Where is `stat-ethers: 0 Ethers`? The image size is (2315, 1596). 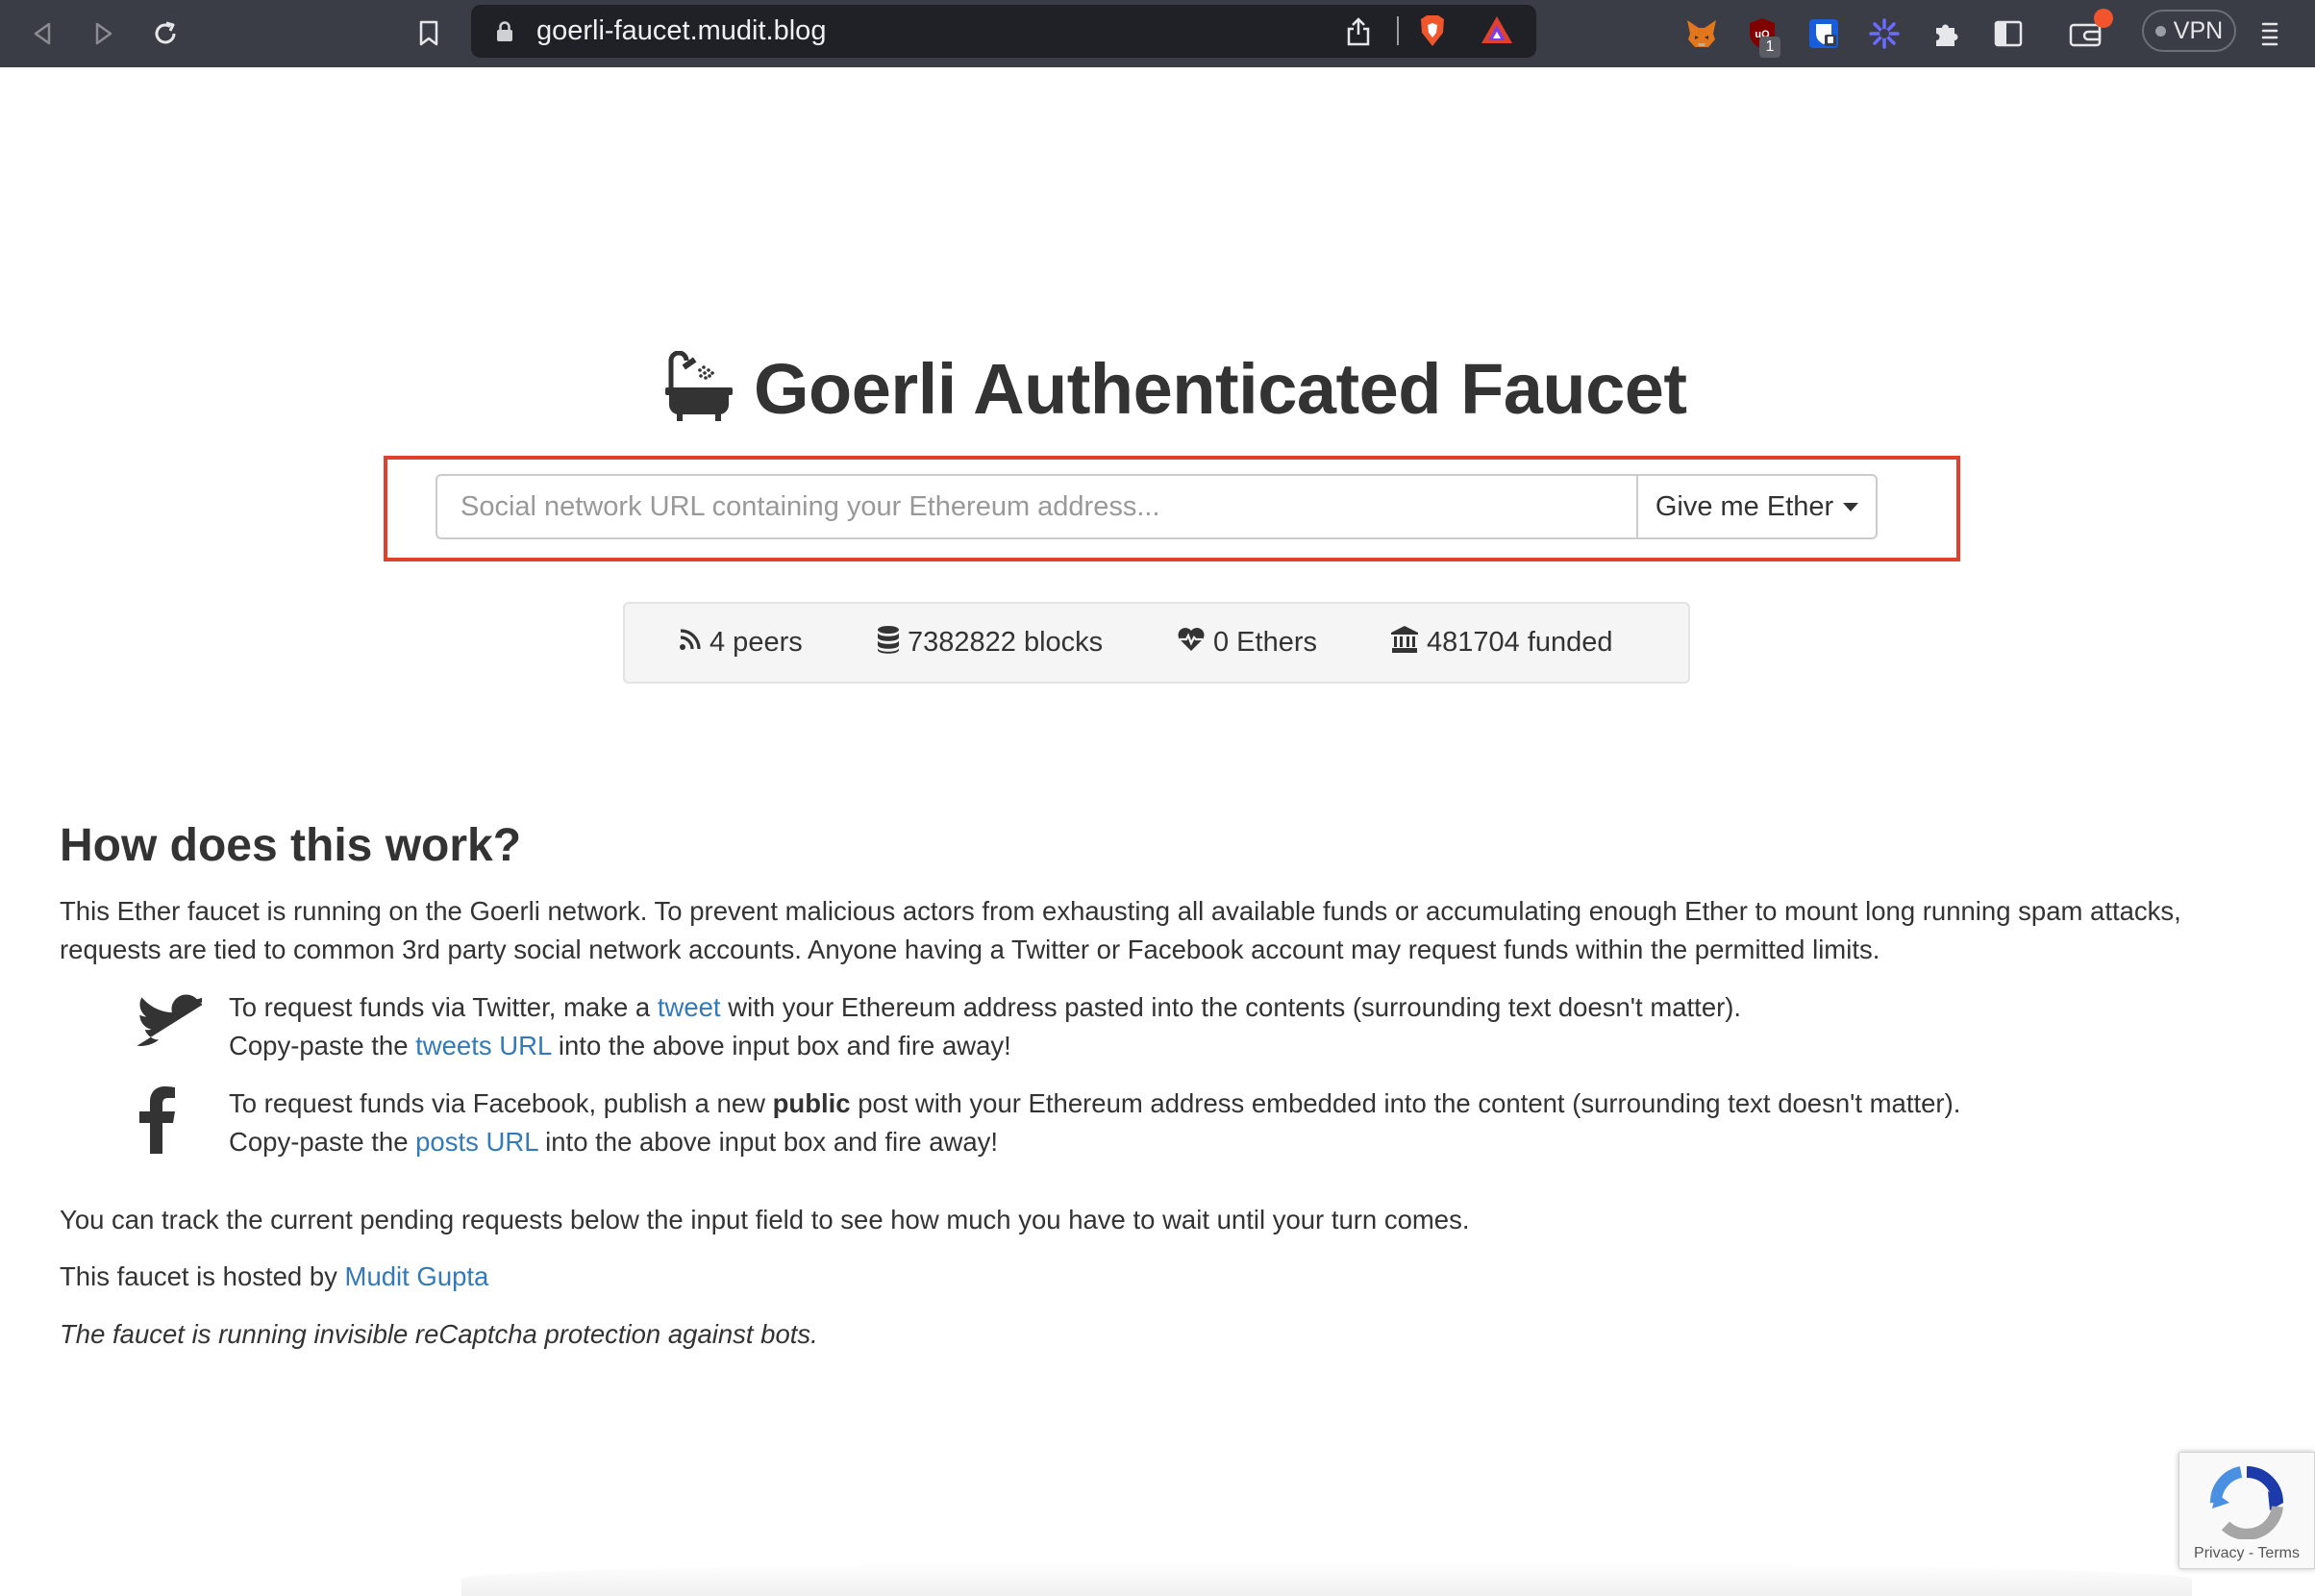 stat-ethers: 0 Ethers is located at coordinates (1247, 643).